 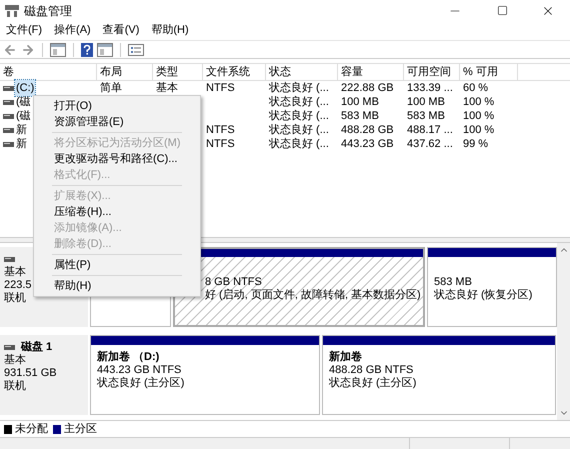 What do you see at coordinates (87, 49) in the screenshot?
I see `help-icon` at bounding box center [87, 49].